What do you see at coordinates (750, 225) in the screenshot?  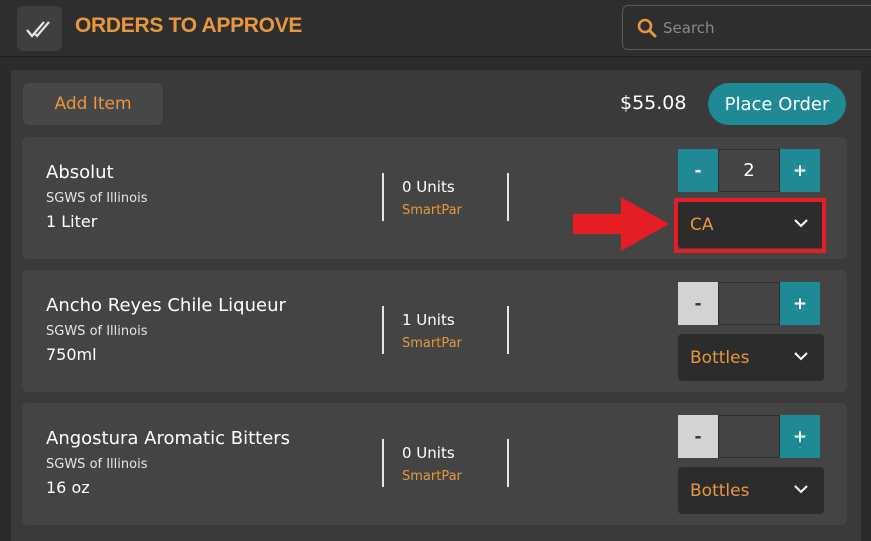 I see `highlight-box` at bounding box center [750, 225].